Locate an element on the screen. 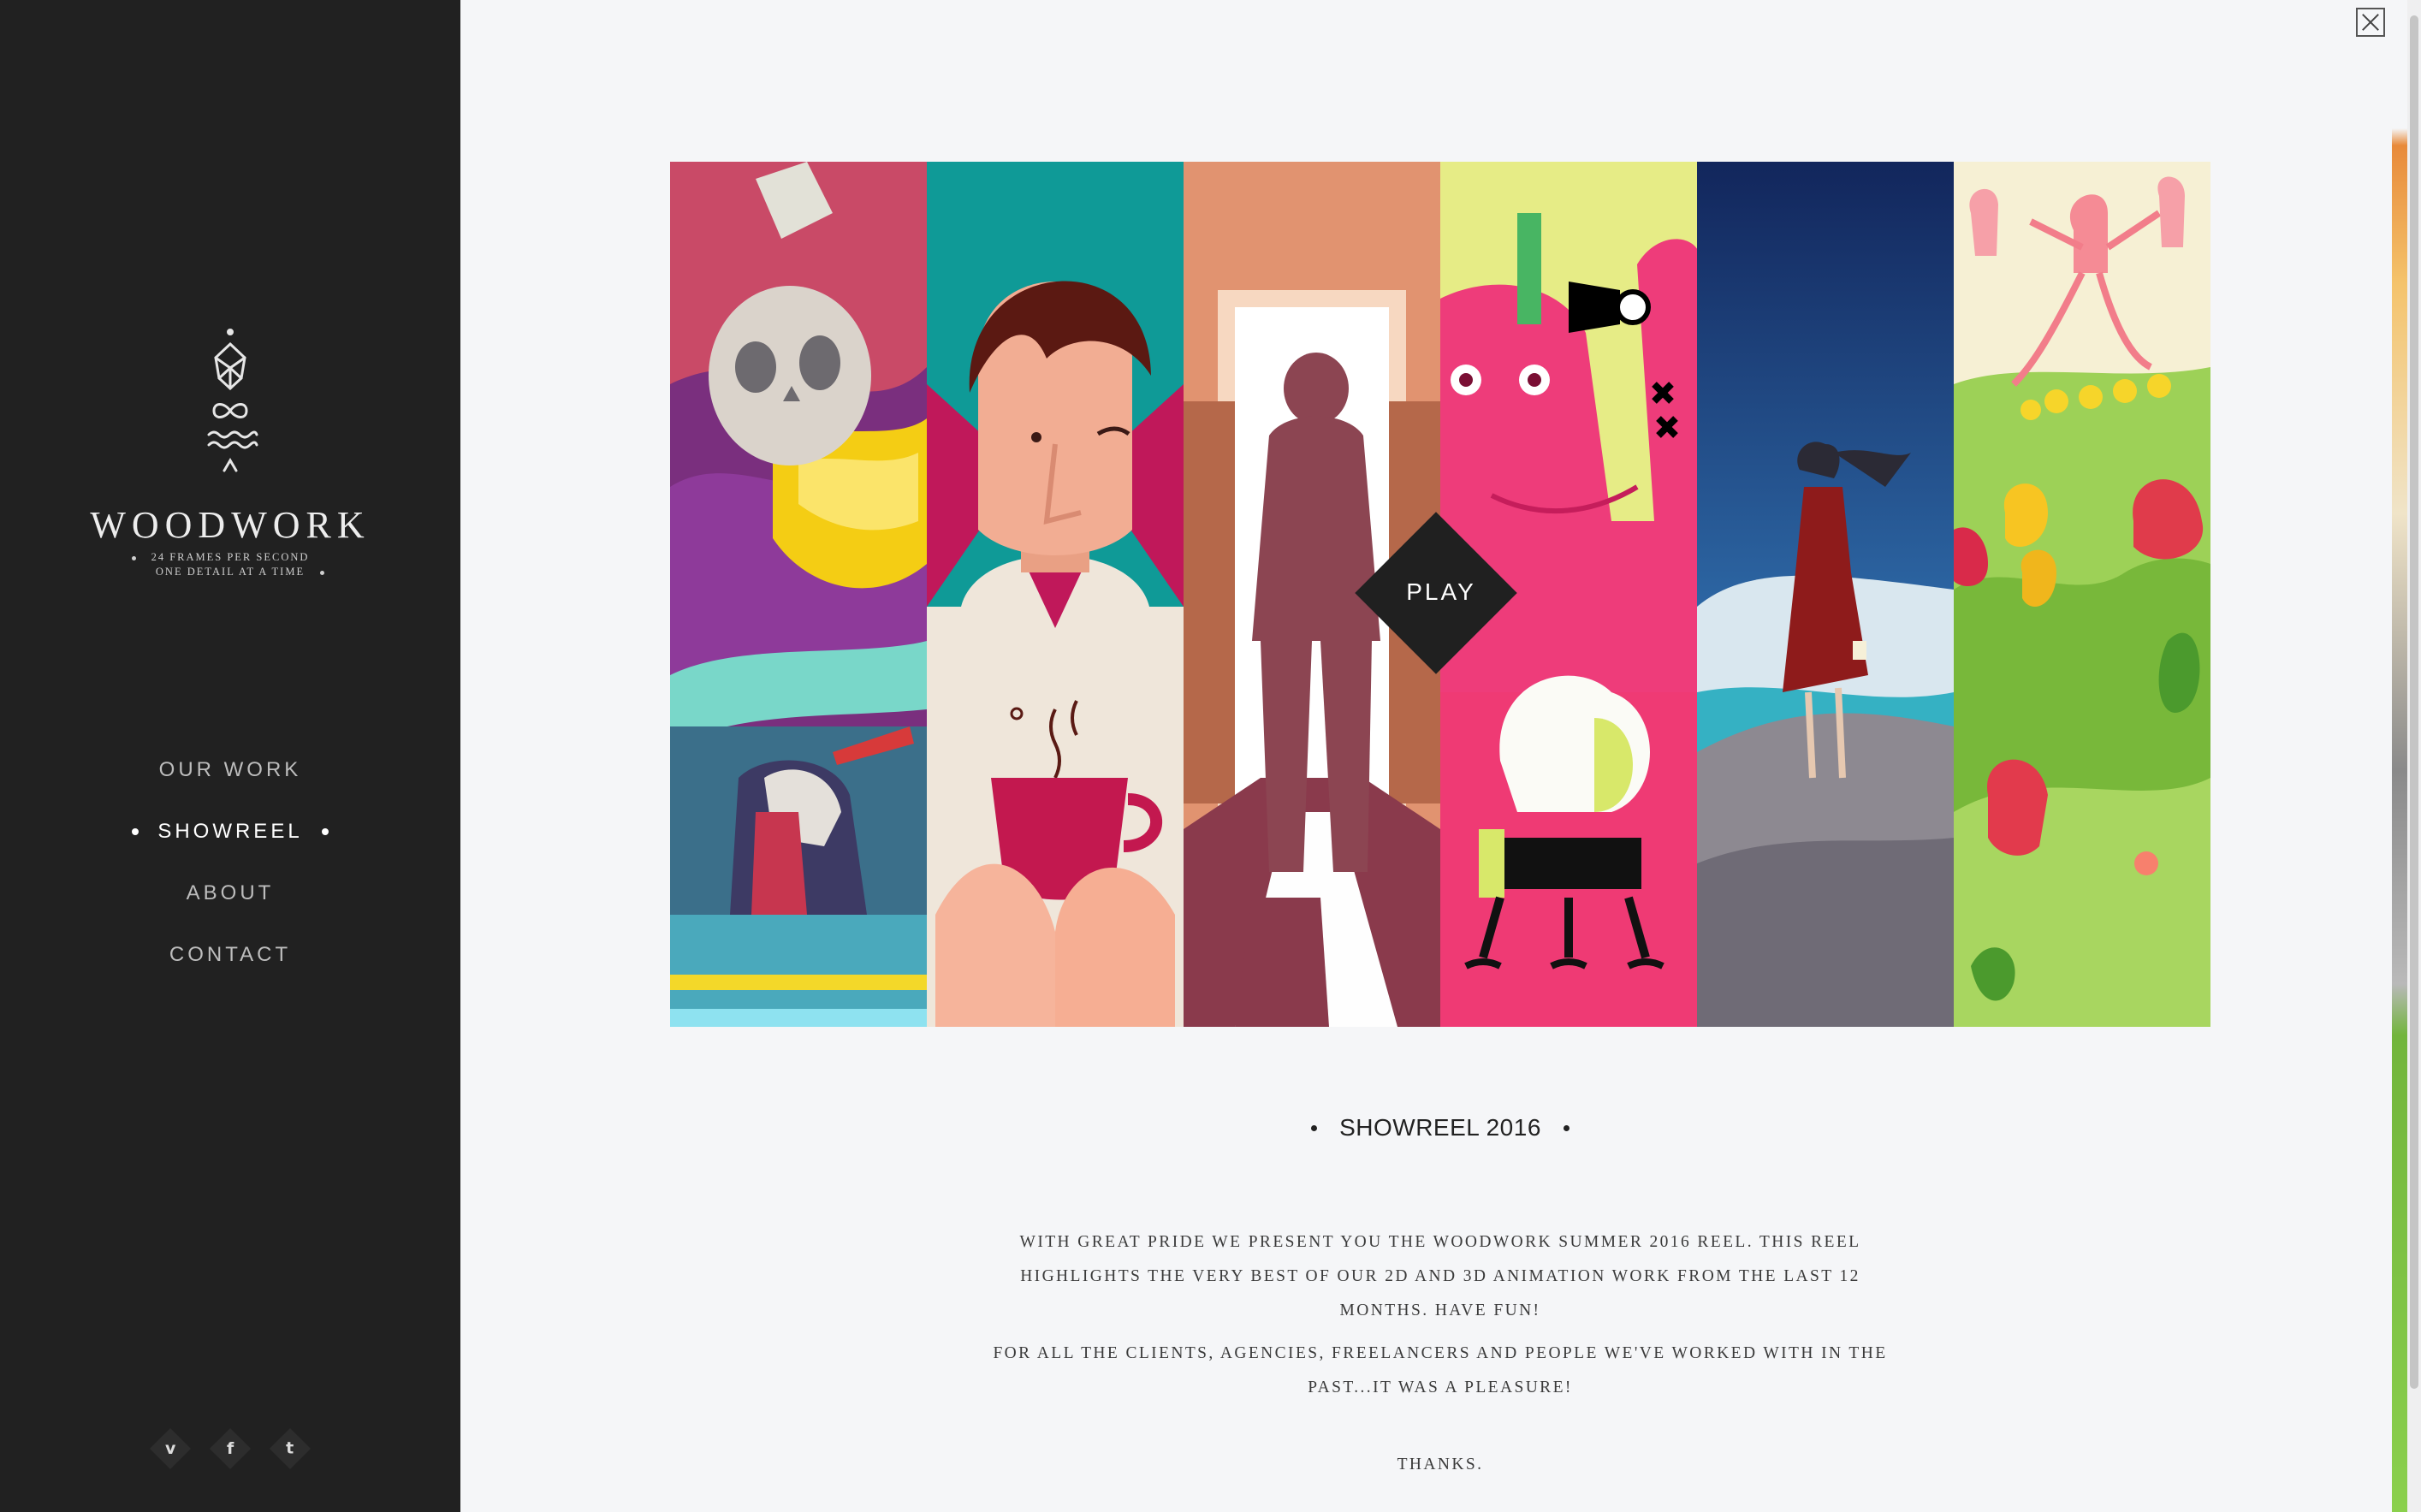 This screenshot has width=2421, height=1512. reel-panel-2-art is located at coordinates (1055, 594).